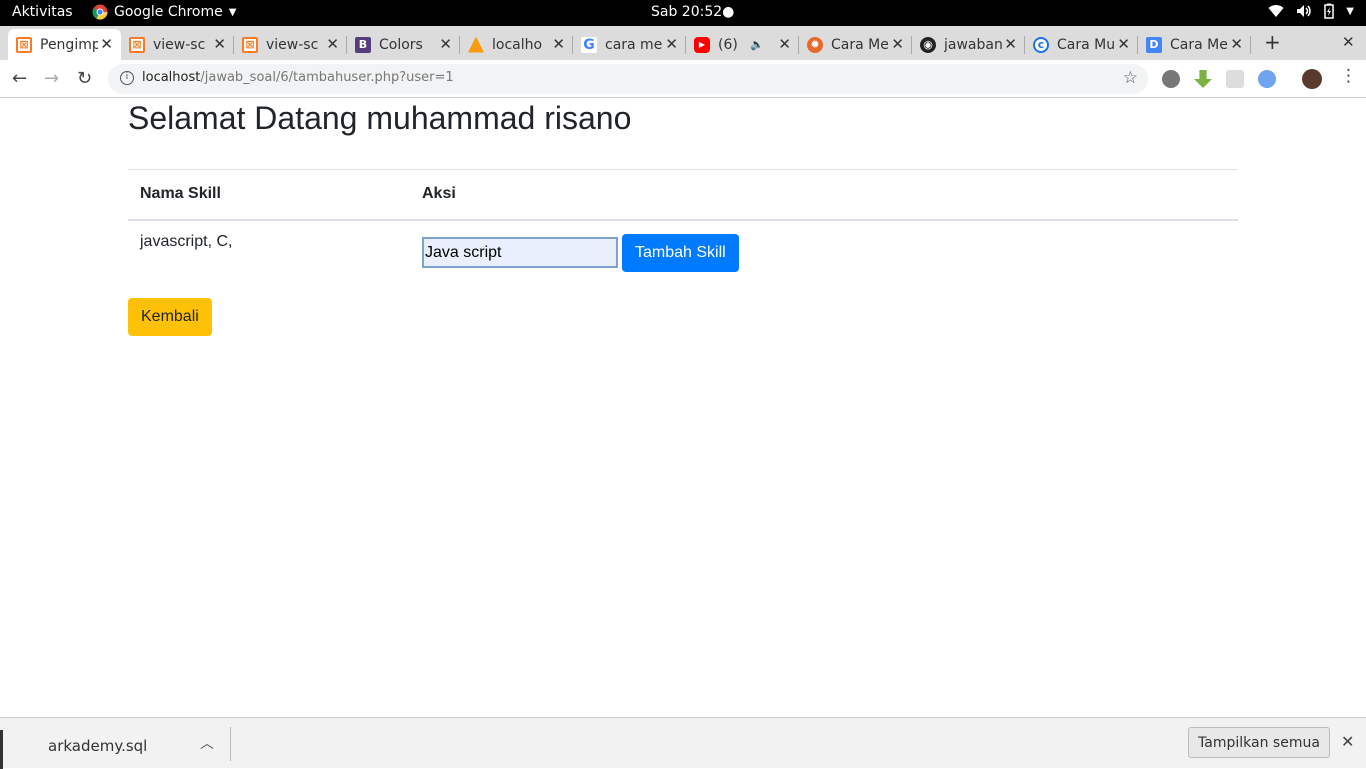 Image resolution: width=1366 pixels, height=769 pixels. I want to click on wifi-icon, so click(1276, 11).